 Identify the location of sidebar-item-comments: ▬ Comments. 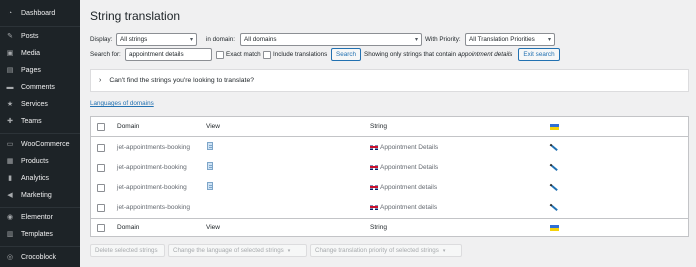
(40, 87).